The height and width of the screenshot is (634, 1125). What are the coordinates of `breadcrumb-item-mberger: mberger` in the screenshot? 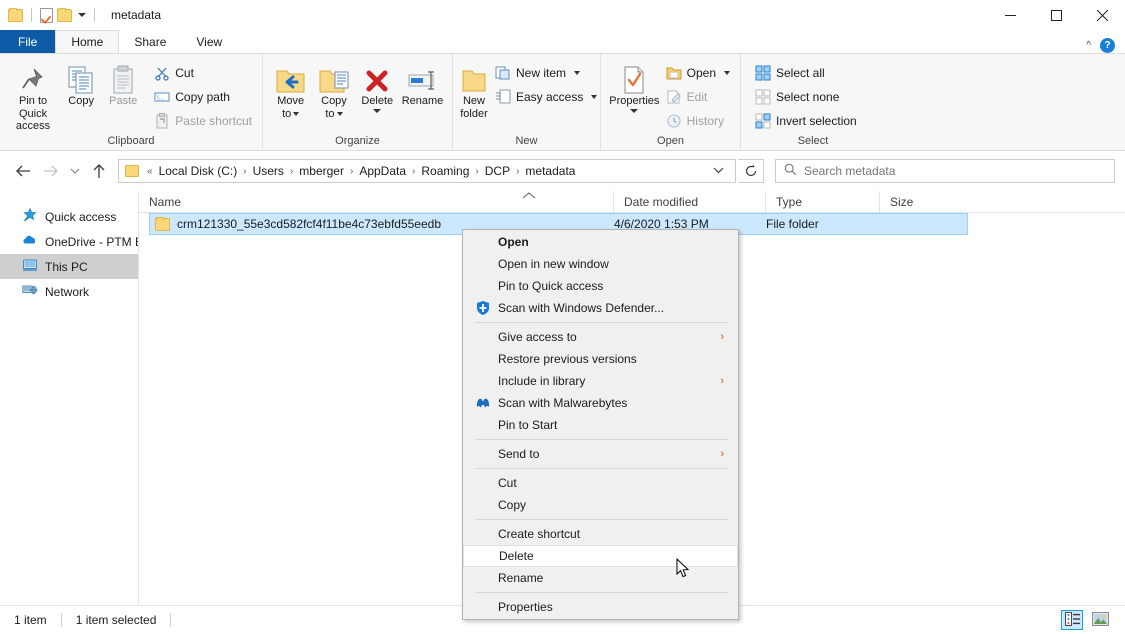 It's located at (321, 171).